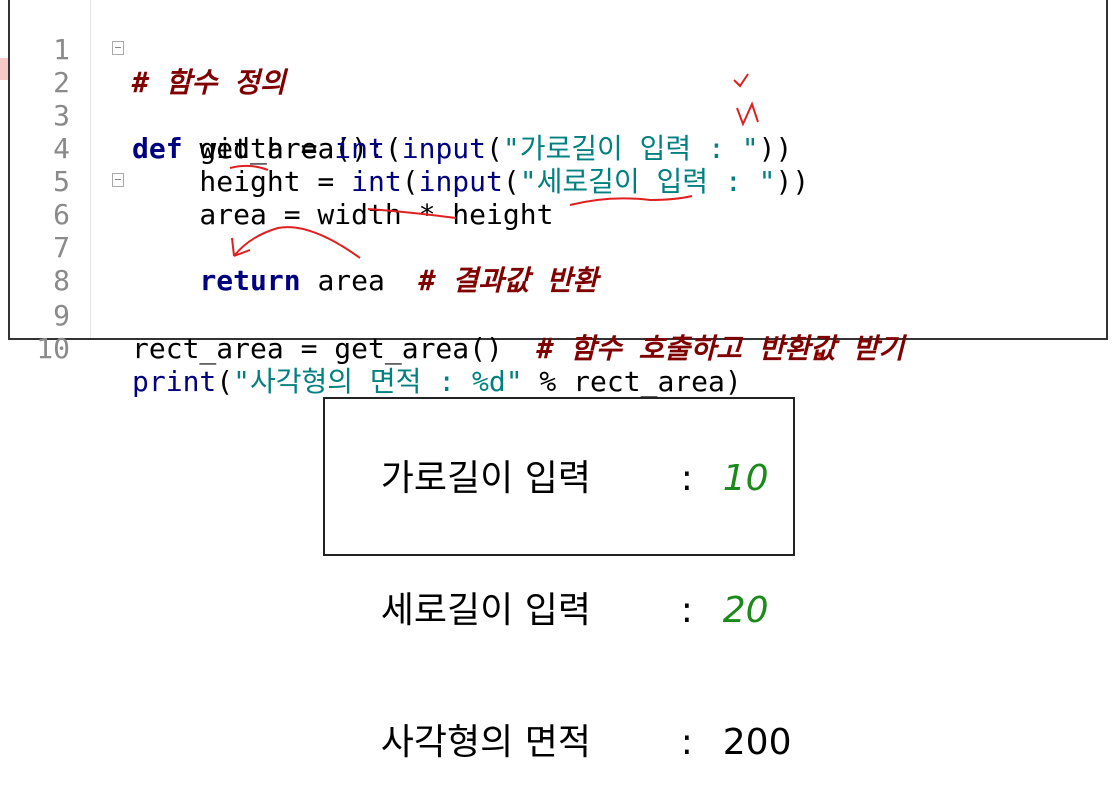  What do you see at coordinates (485, 610) in the screenshot?
I see `output-label: 세로길이 입력` at bounding box center [485, 610].